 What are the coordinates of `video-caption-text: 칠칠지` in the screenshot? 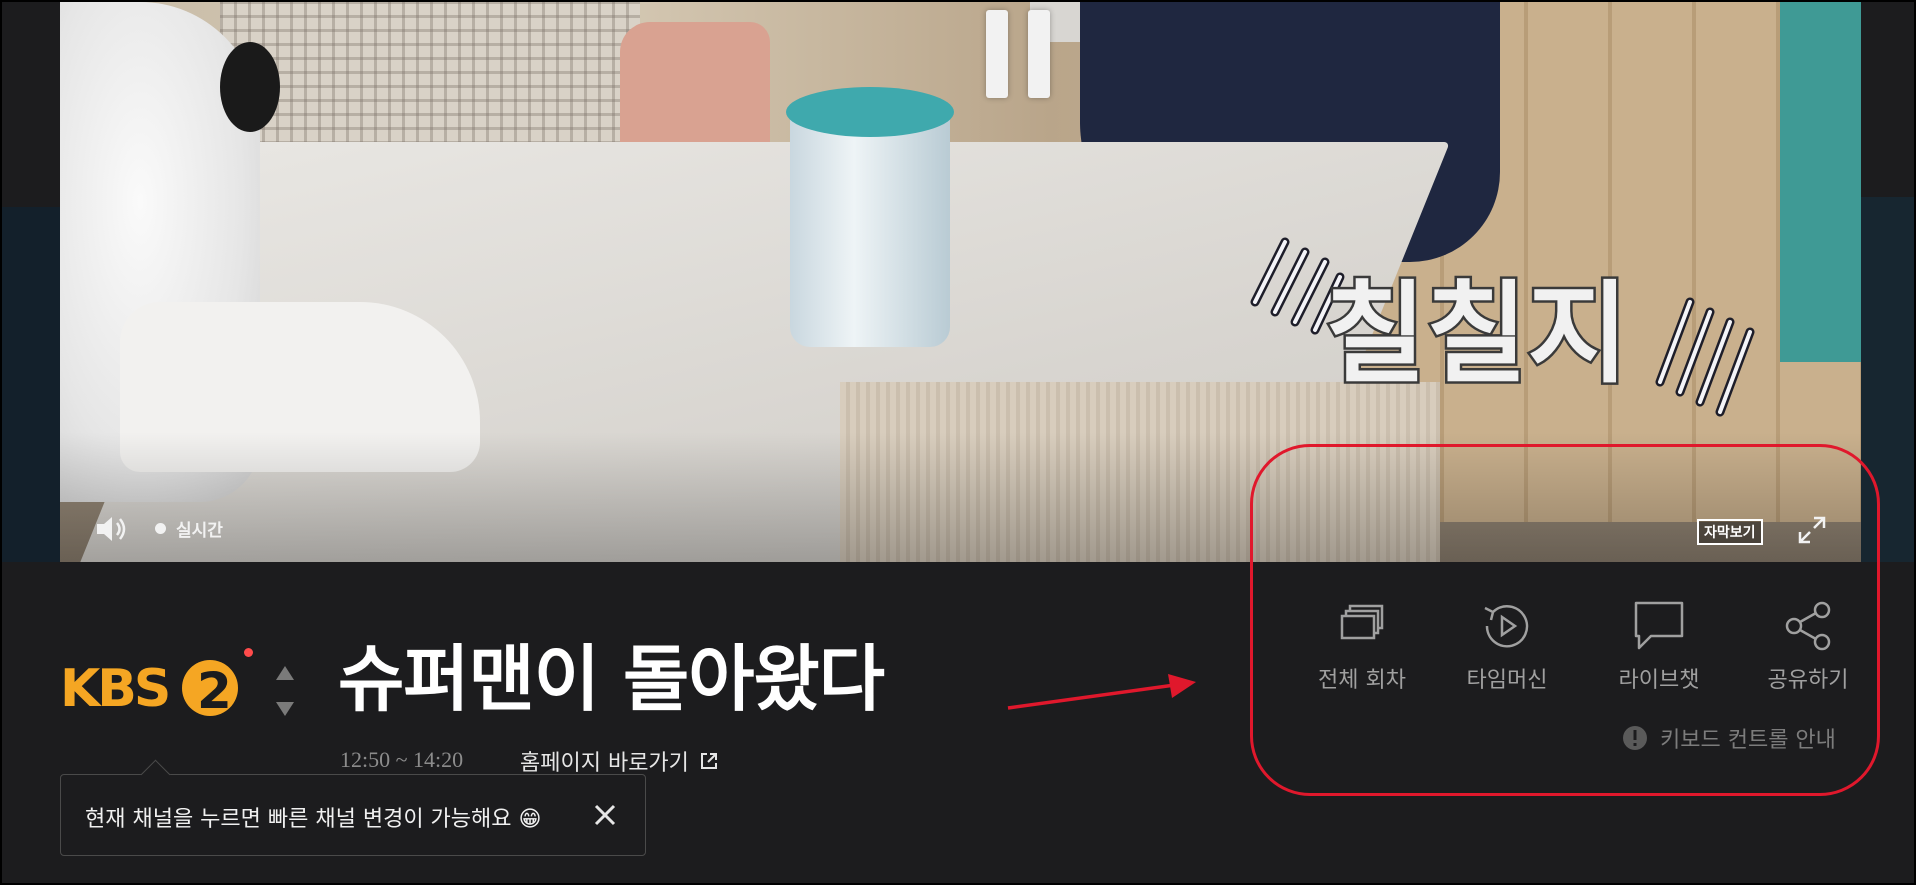 It's located at (1477, 334).